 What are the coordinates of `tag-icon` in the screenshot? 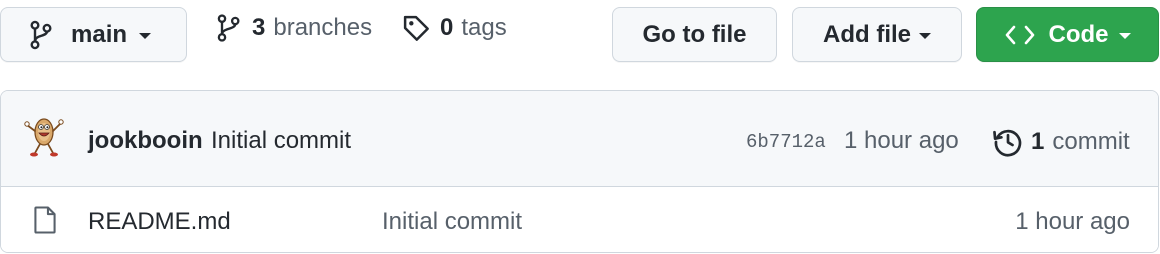 It's located at (416, 28).